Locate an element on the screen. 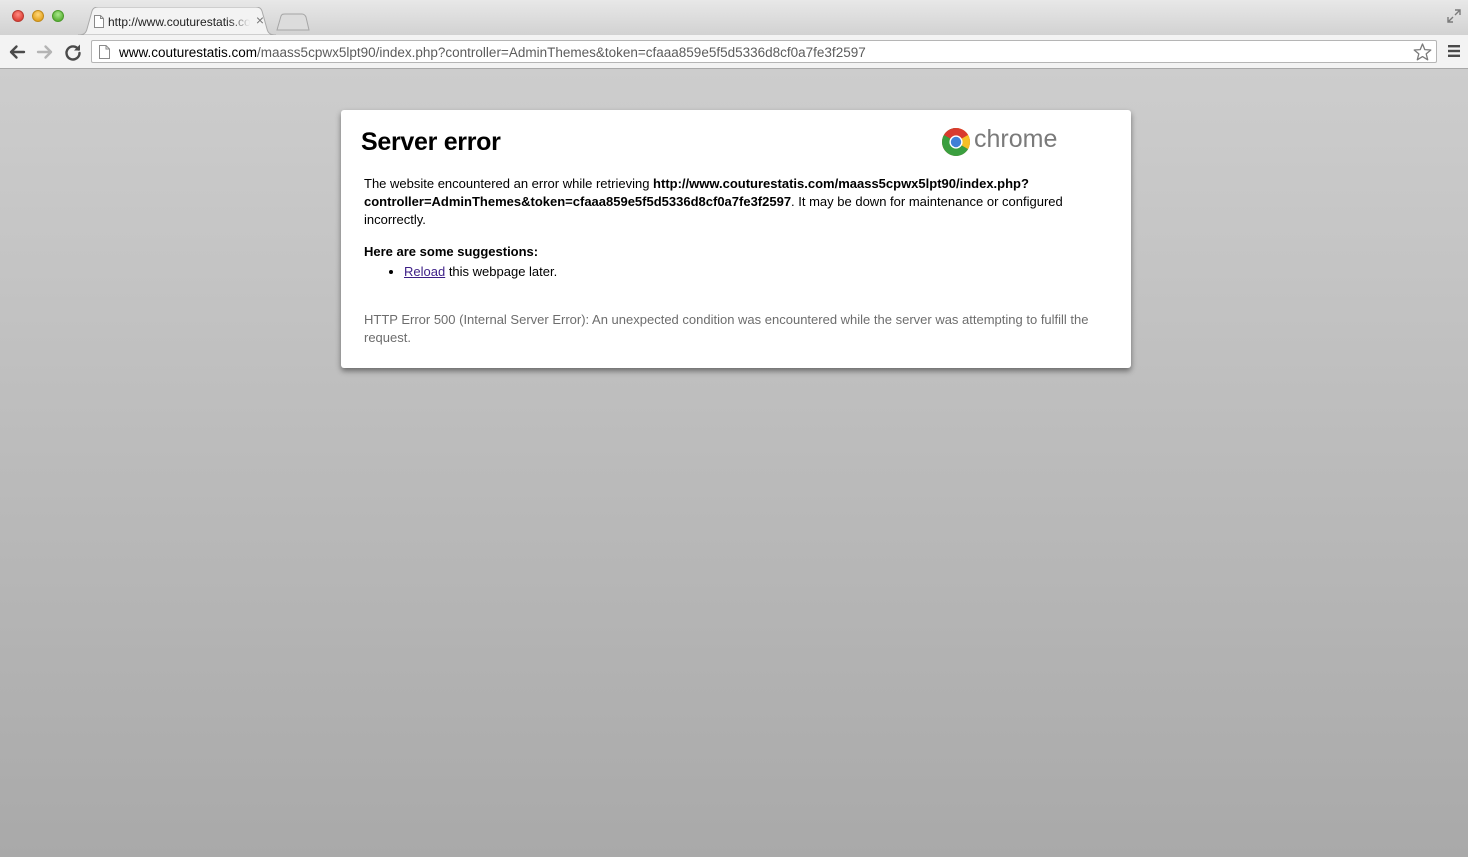  suggestion-item: Reload this webpage later. is located at coordinates (480, 272).